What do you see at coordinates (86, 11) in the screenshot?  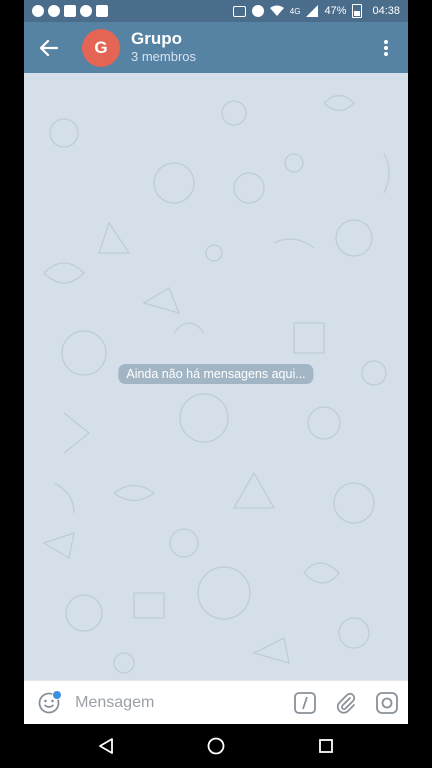 I see `telegram-icon` at bounding box center [86, 11].